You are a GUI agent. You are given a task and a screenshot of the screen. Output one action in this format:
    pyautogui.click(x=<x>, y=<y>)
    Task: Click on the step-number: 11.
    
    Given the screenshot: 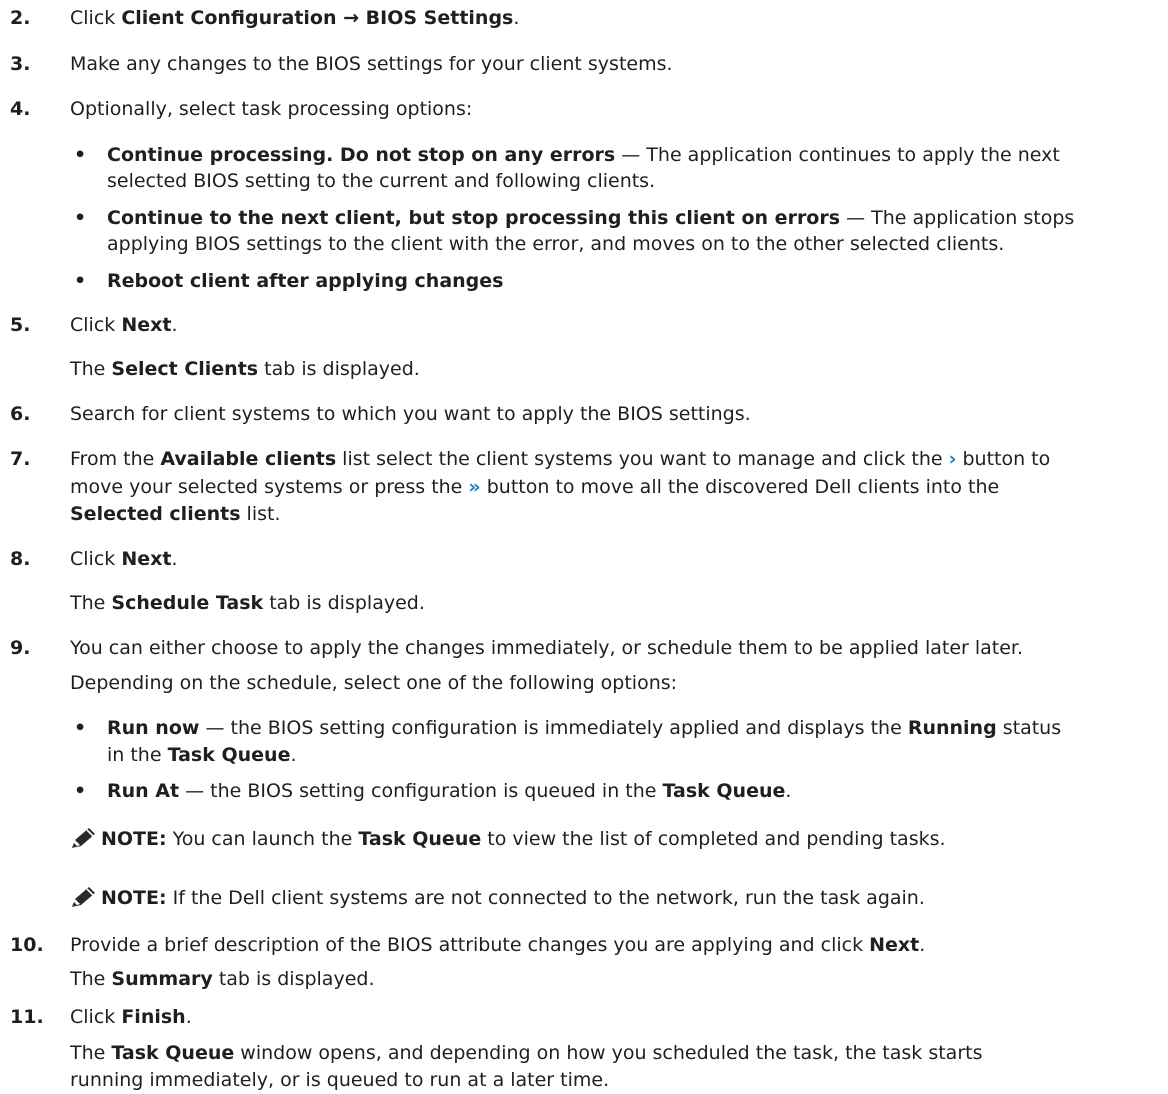 What is the action you would take?
    pyautogui.click(x=27, y=1017)
    